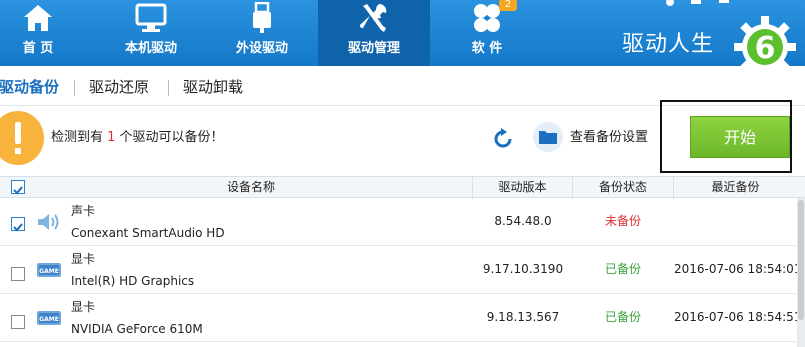 This screenshot has height=347, width=805. Describe the element at coordinates (523, 317) in the screenshot. I see `driver-version: 9.18.13.567` at that location.